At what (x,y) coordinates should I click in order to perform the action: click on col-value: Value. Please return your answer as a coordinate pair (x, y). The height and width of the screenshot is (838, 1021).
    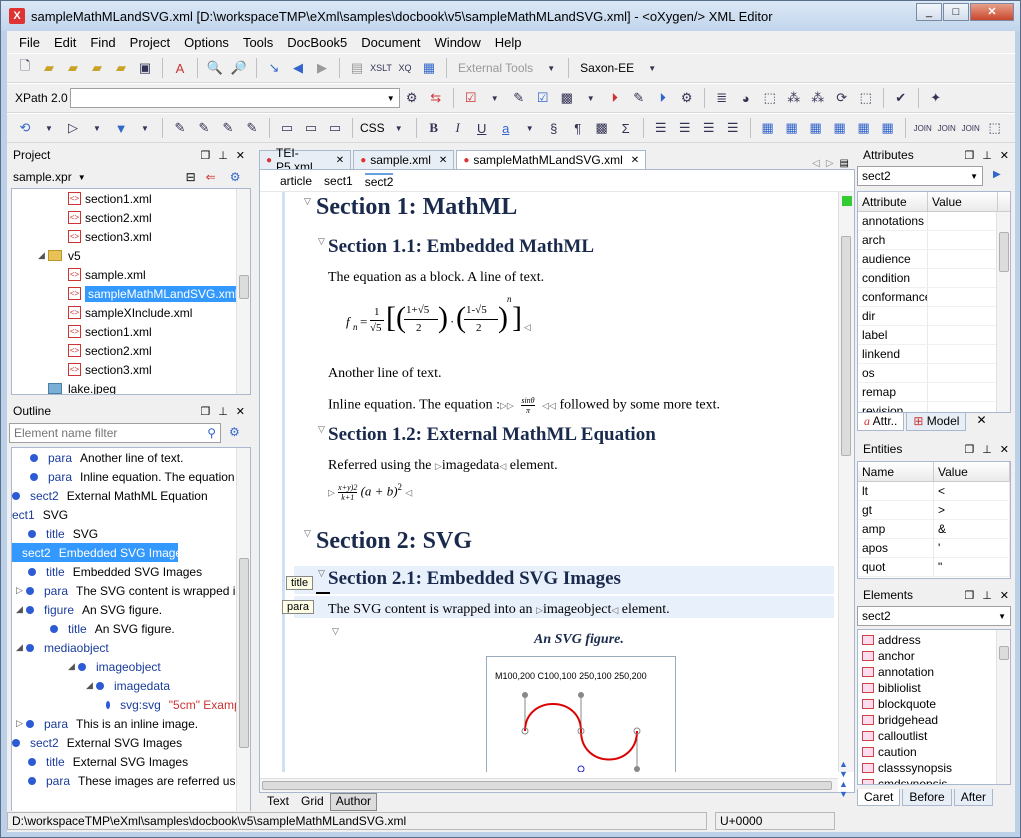
    Looking at the image, I should click on (972, 471).